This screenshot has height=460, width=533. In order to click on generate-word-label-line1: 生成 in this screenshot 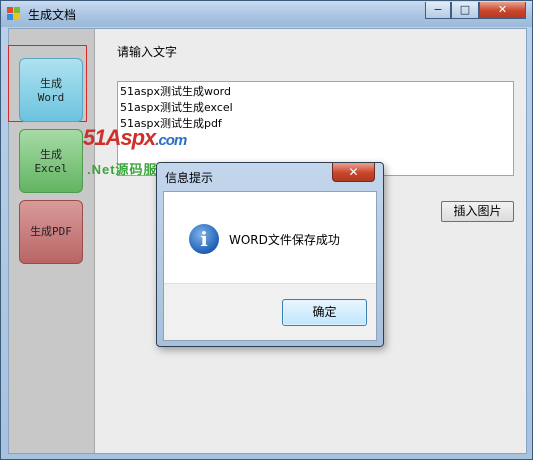, I will do `click(51, 83)`.